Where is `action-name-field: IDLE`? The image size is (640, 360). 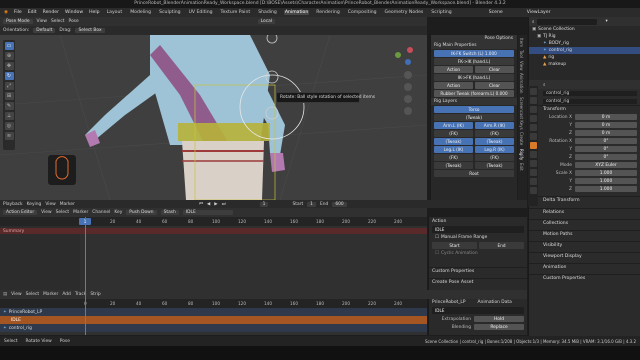 action-name-field: IDLE is located at coordinates (478, 229).